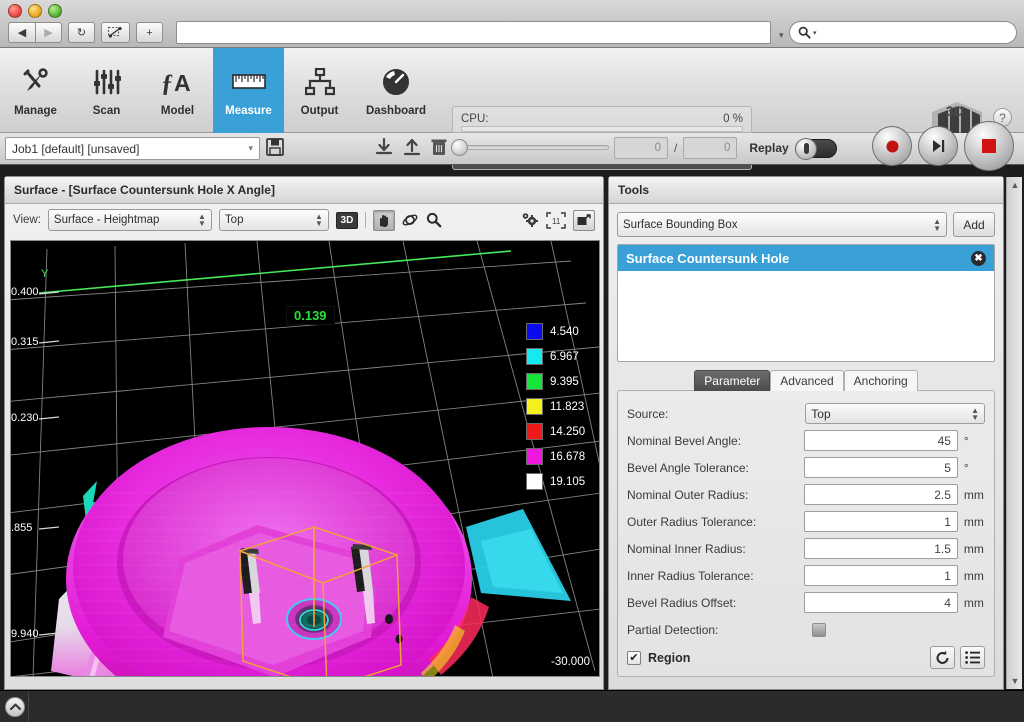 The image size is (1024, 722). I want to click on record-icon, so click(892, 146).